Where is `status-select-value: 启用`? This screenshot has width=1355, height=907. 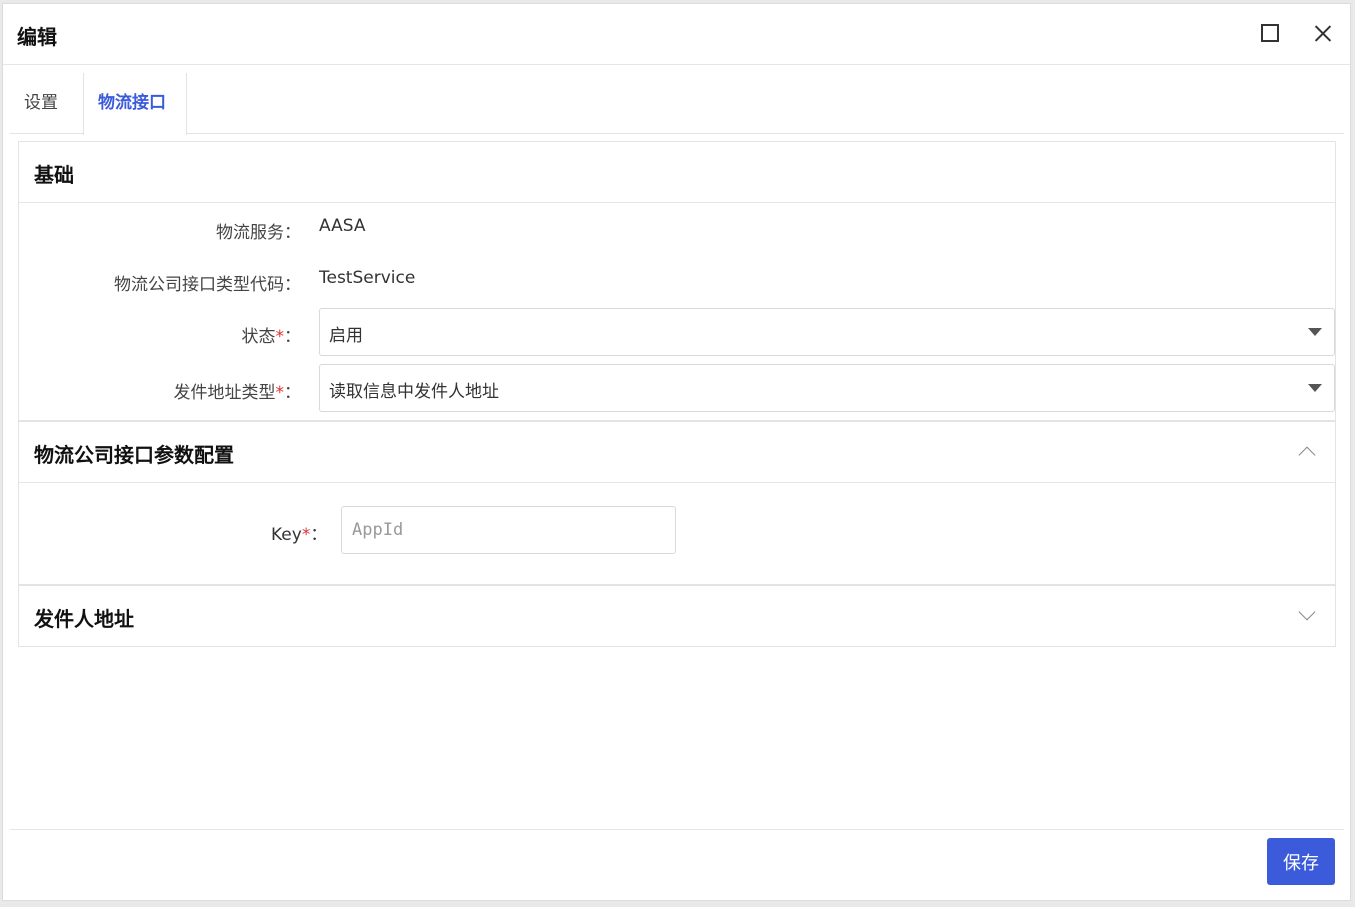 status-select-value: 启用 is located at coordinates (346, 336).